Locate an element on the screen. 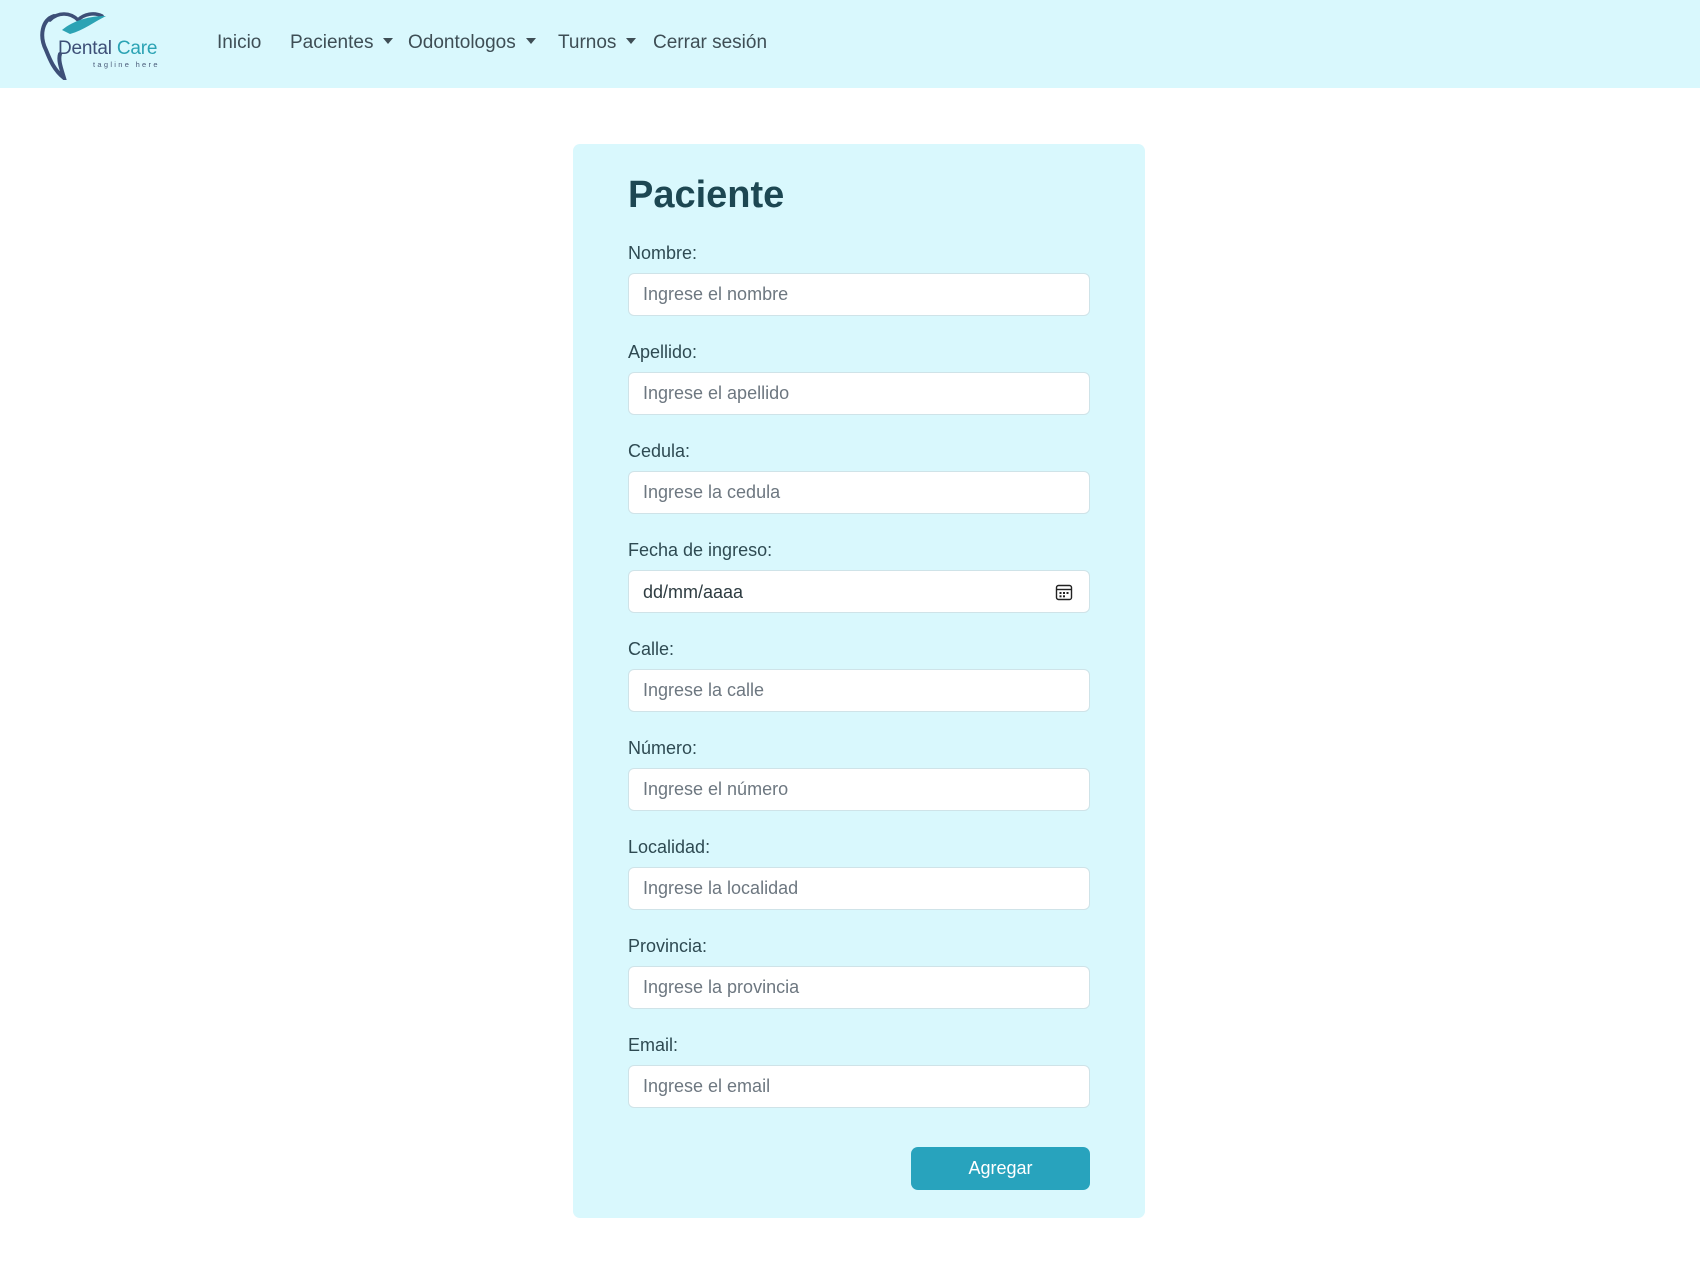 The width and height of the screenshot is (1700, 1273). label-email: Email: is located at coordinates (653, 1045).